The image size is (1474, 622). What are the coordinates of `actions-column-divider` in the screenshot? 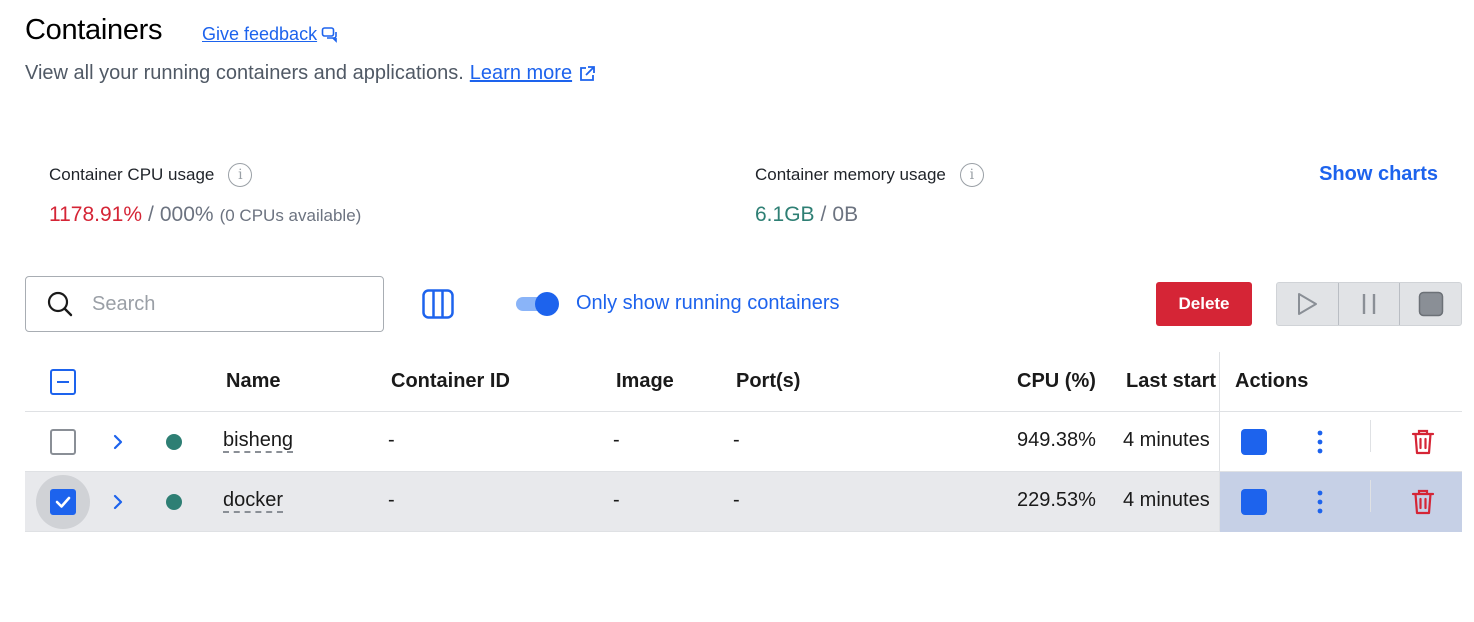 It's located at (1219, 442).